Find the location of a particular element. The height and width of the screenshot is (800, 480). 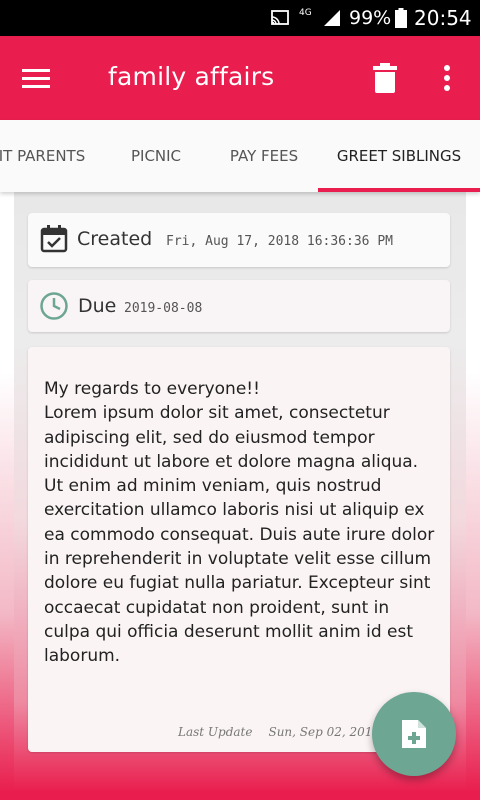

status-bar: 4G 99% 20:54 is located at coordinates (240, 18).